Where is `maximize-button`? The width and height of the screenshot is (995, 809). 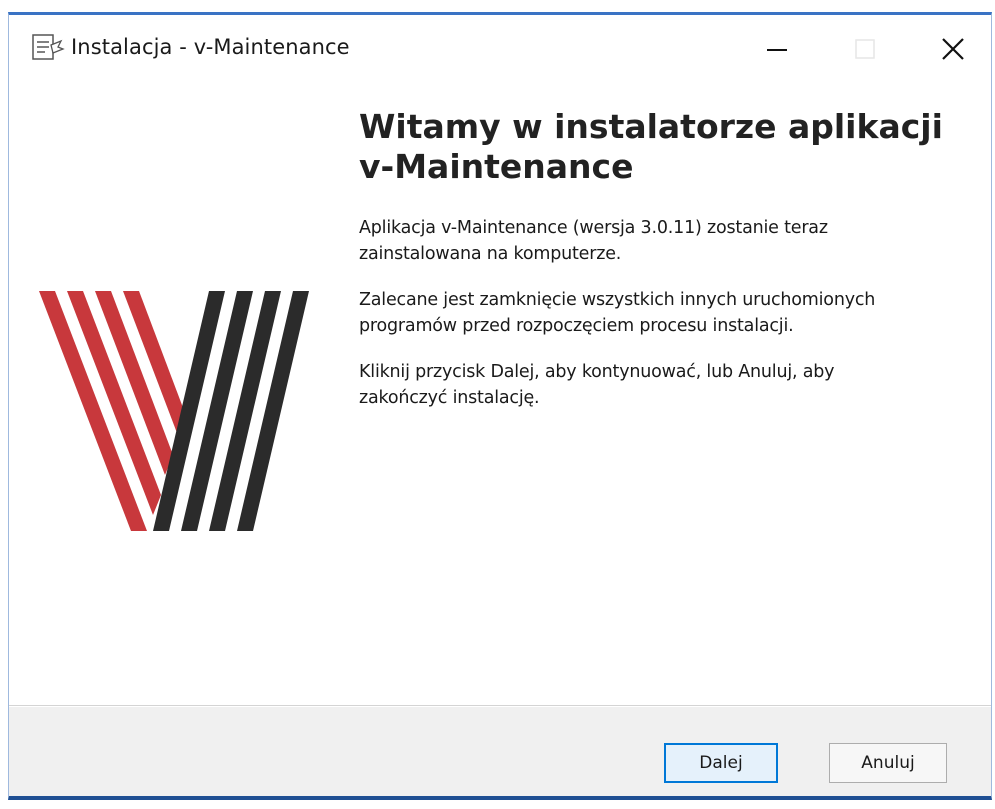
maximize-button is located at coordinates (865, 49).